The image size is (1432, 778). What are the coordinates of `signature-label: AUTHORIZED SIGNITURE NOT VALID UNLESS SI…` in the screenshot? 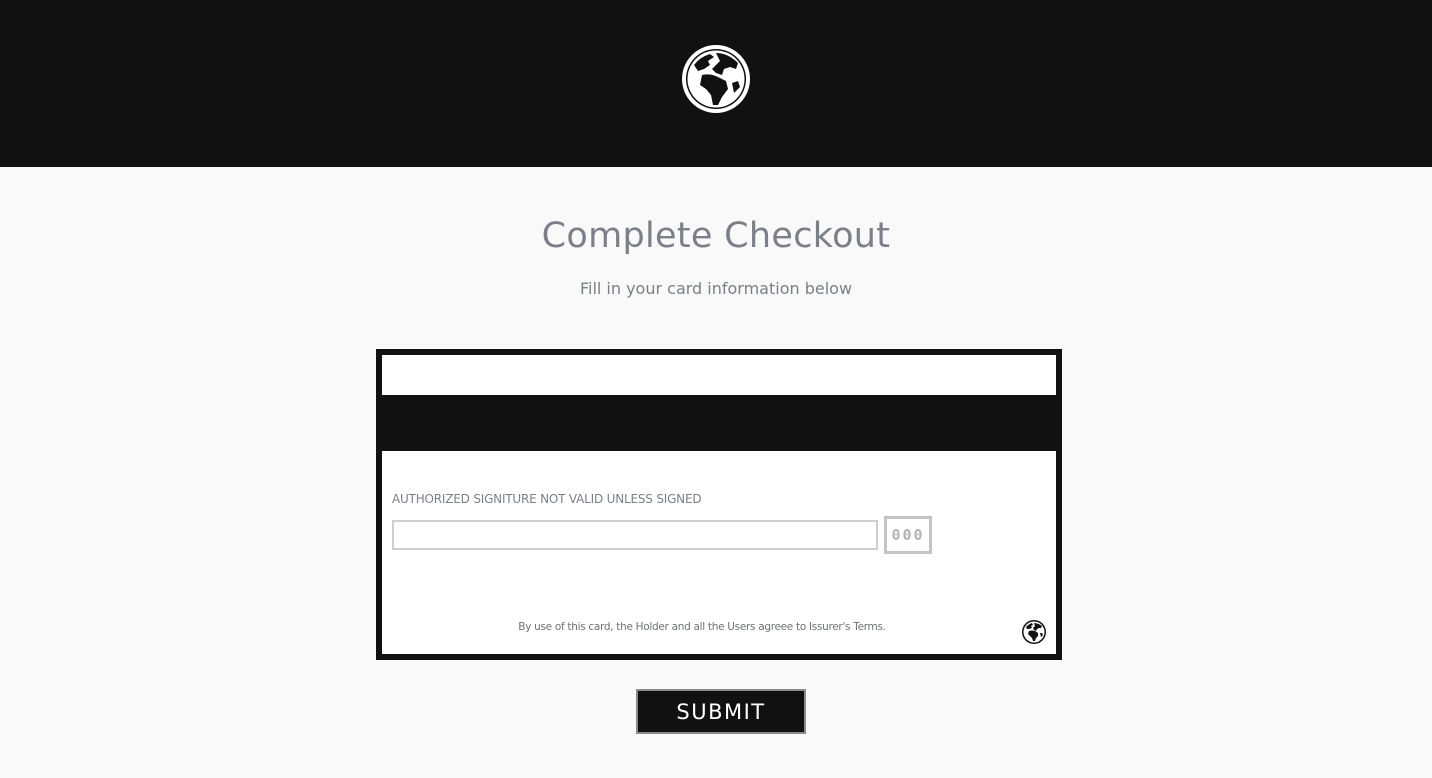 It's located at (547, 499).